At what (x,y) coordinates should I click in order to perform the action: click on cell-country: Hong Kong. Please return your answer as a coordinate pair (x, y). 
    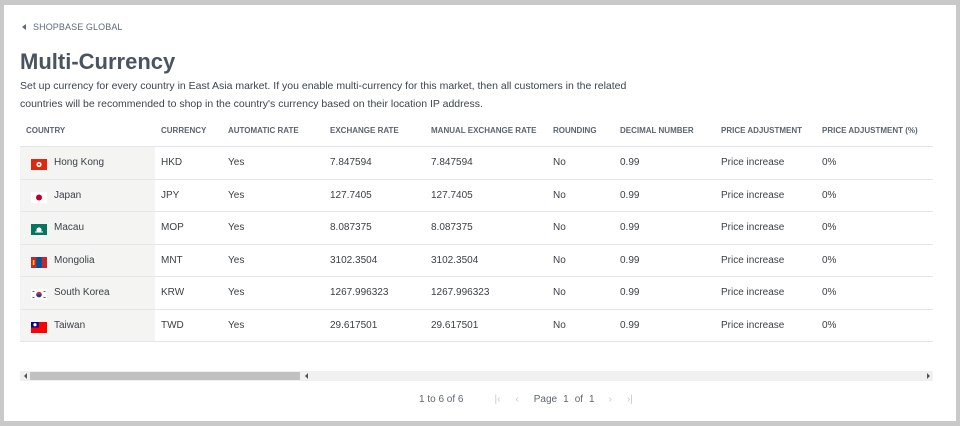
    Looking at the image, I should click on (87, 163).